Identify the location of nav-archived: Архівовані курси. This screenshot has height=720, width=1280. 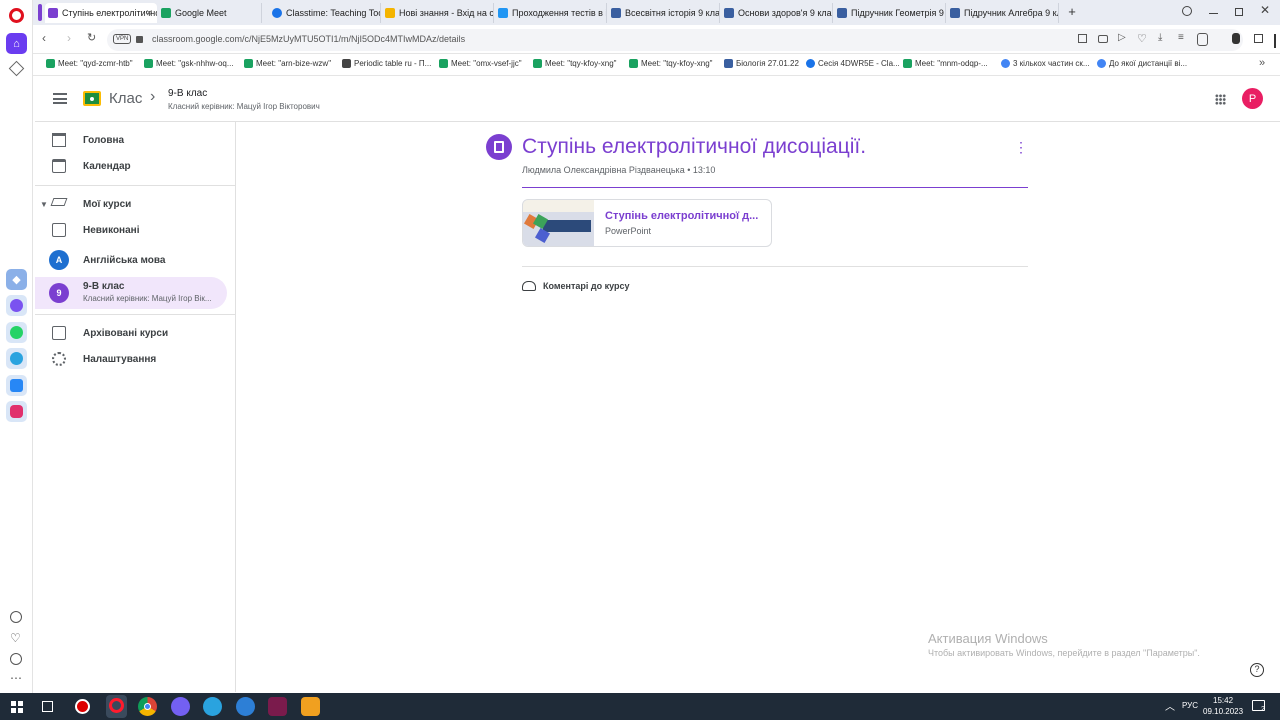
(131, 333).